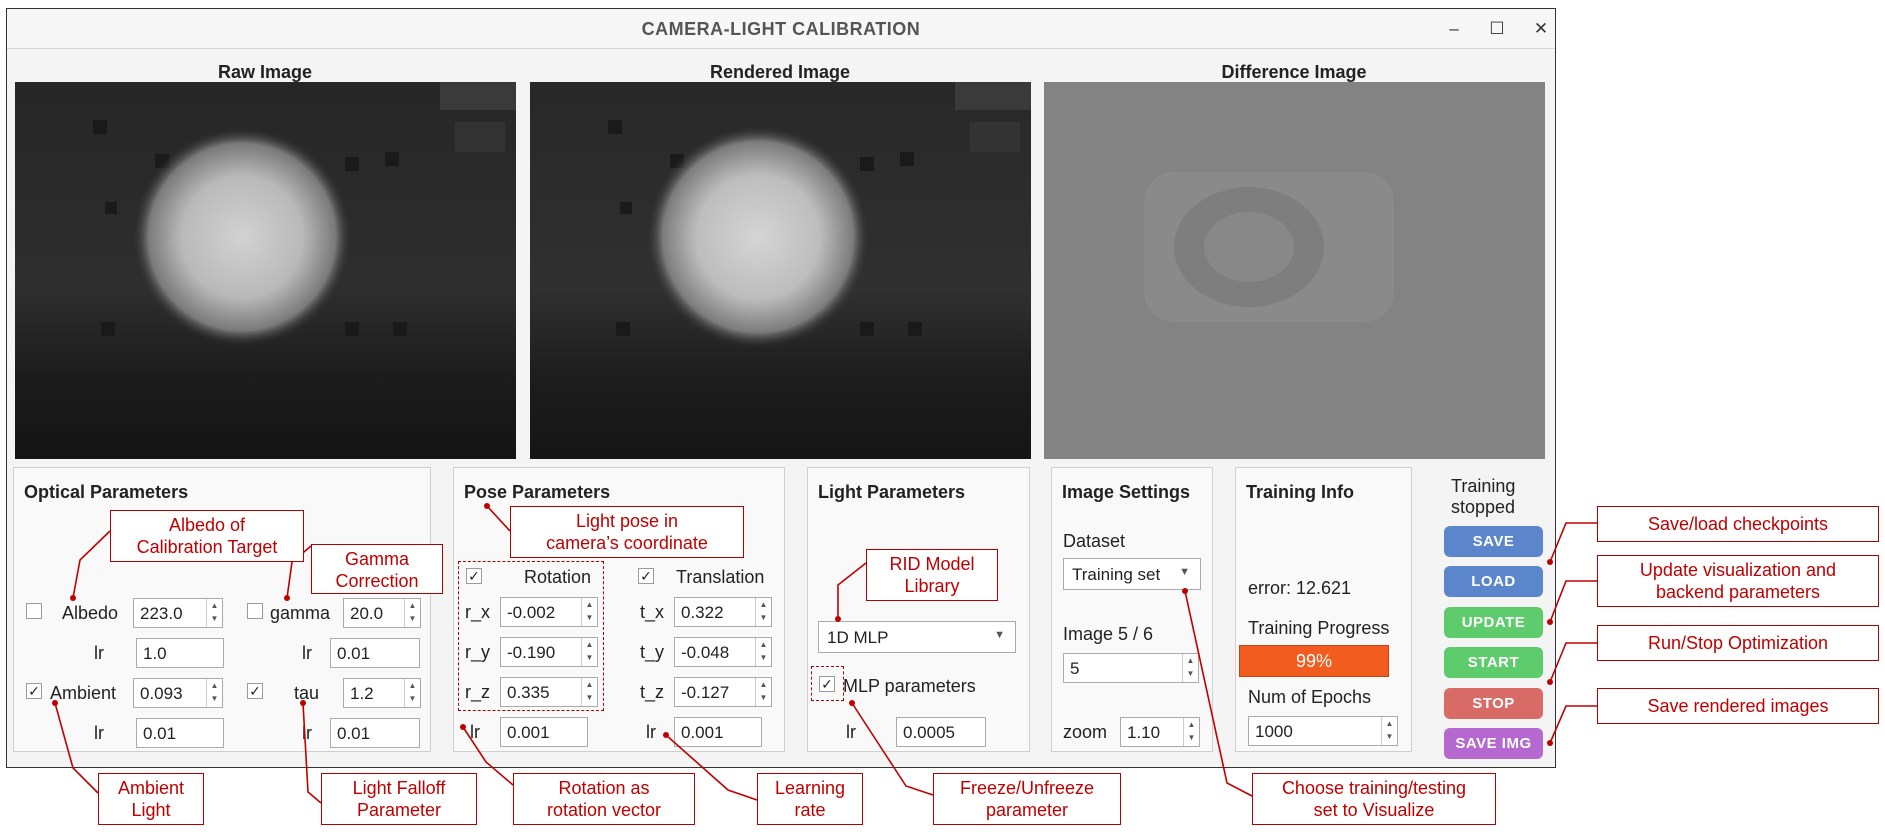 This screenshot has width=1885, height=832. What do you see at coordinates (917, 637) in the screenshot?
I see `rid-model-dropdown: 1D MLP ▼` at bounding box center [917, 637].